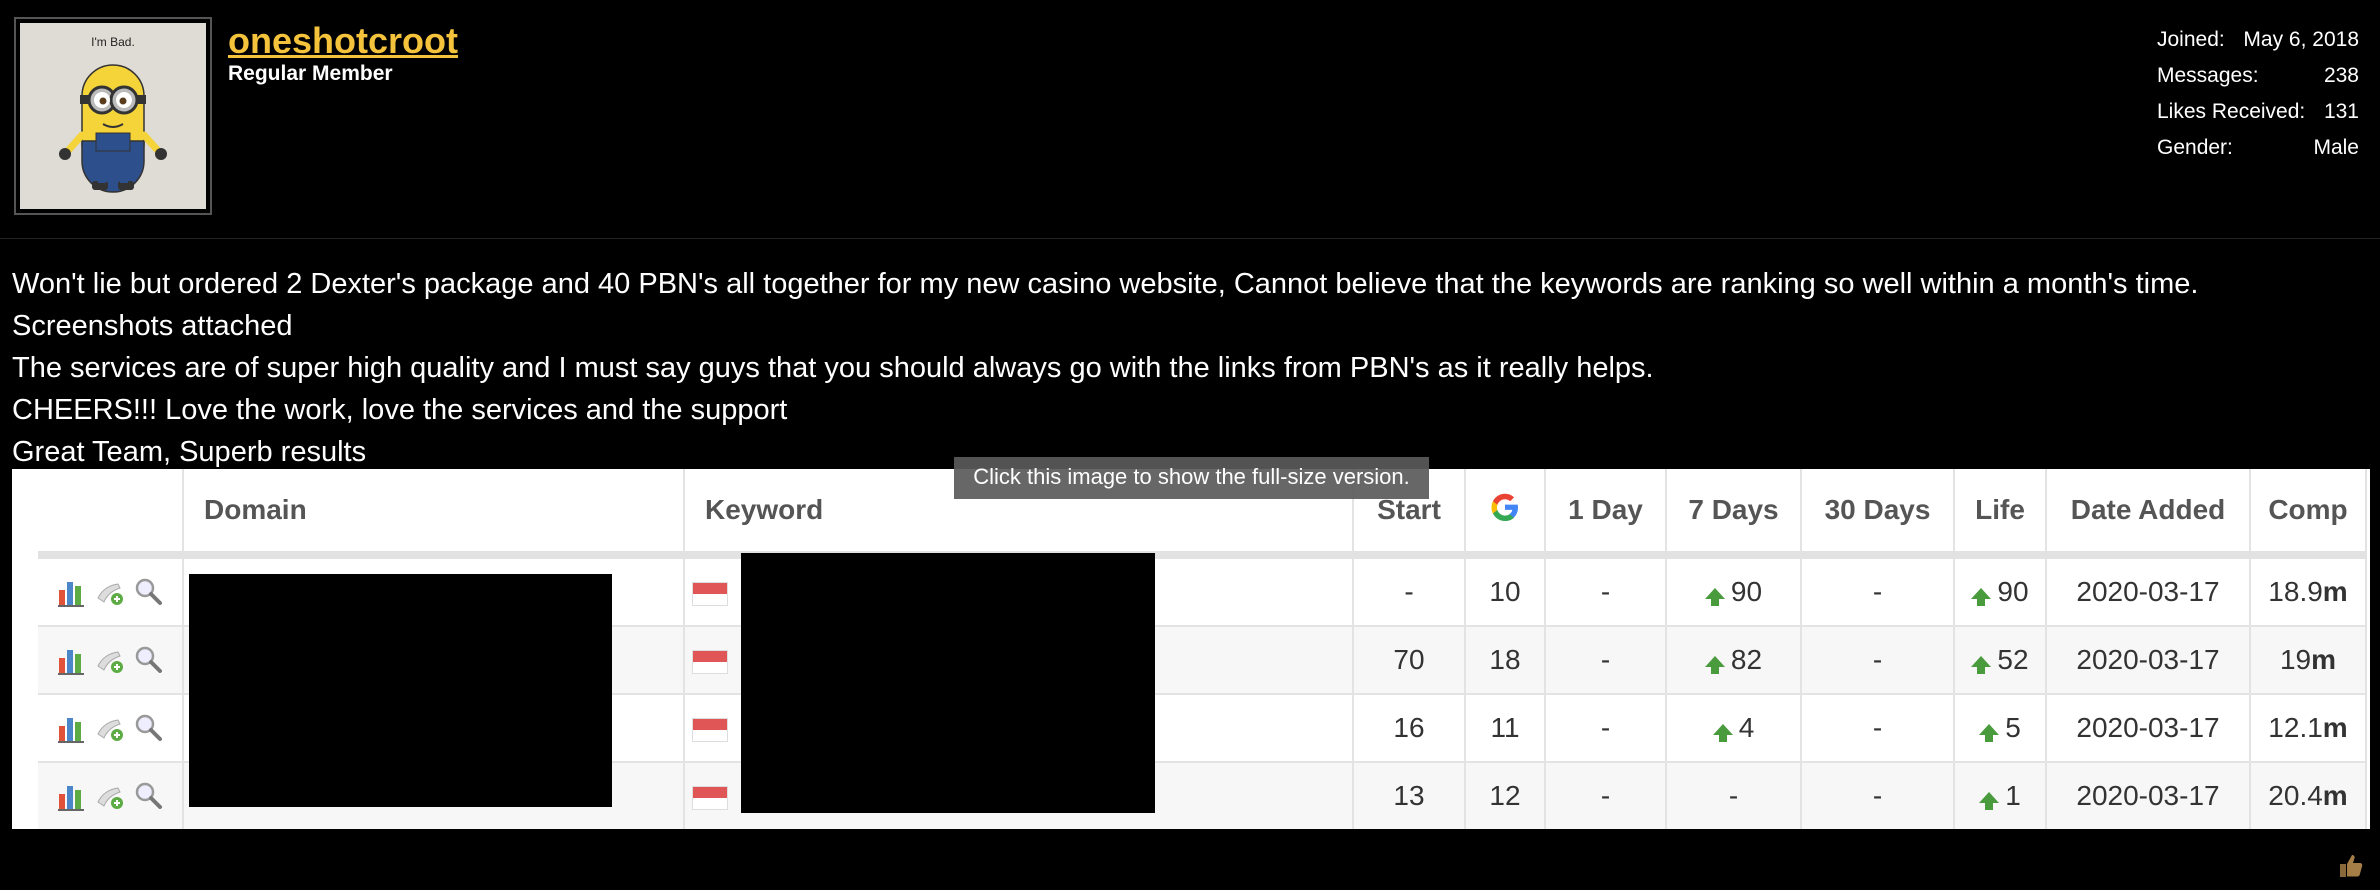  I want to click on stat-messages: Messages: 238, so click(2258, 82).